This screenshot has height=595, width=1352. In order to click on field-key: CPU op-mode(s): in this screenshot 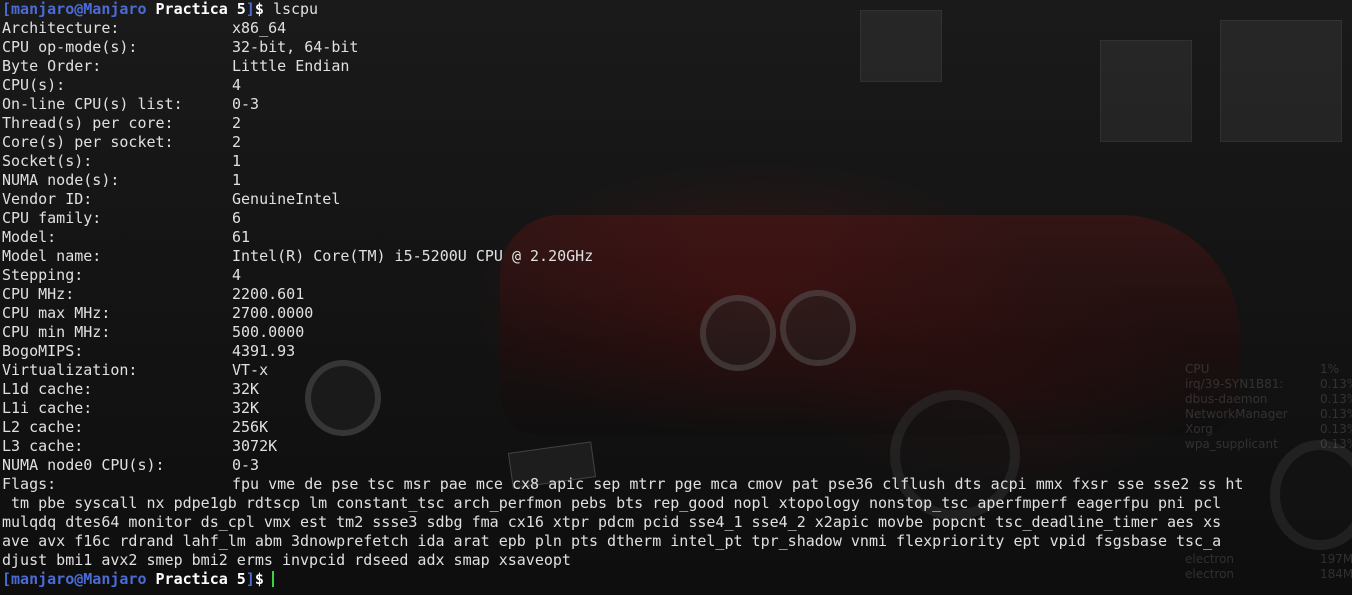, I will do `click(70, 47)`.